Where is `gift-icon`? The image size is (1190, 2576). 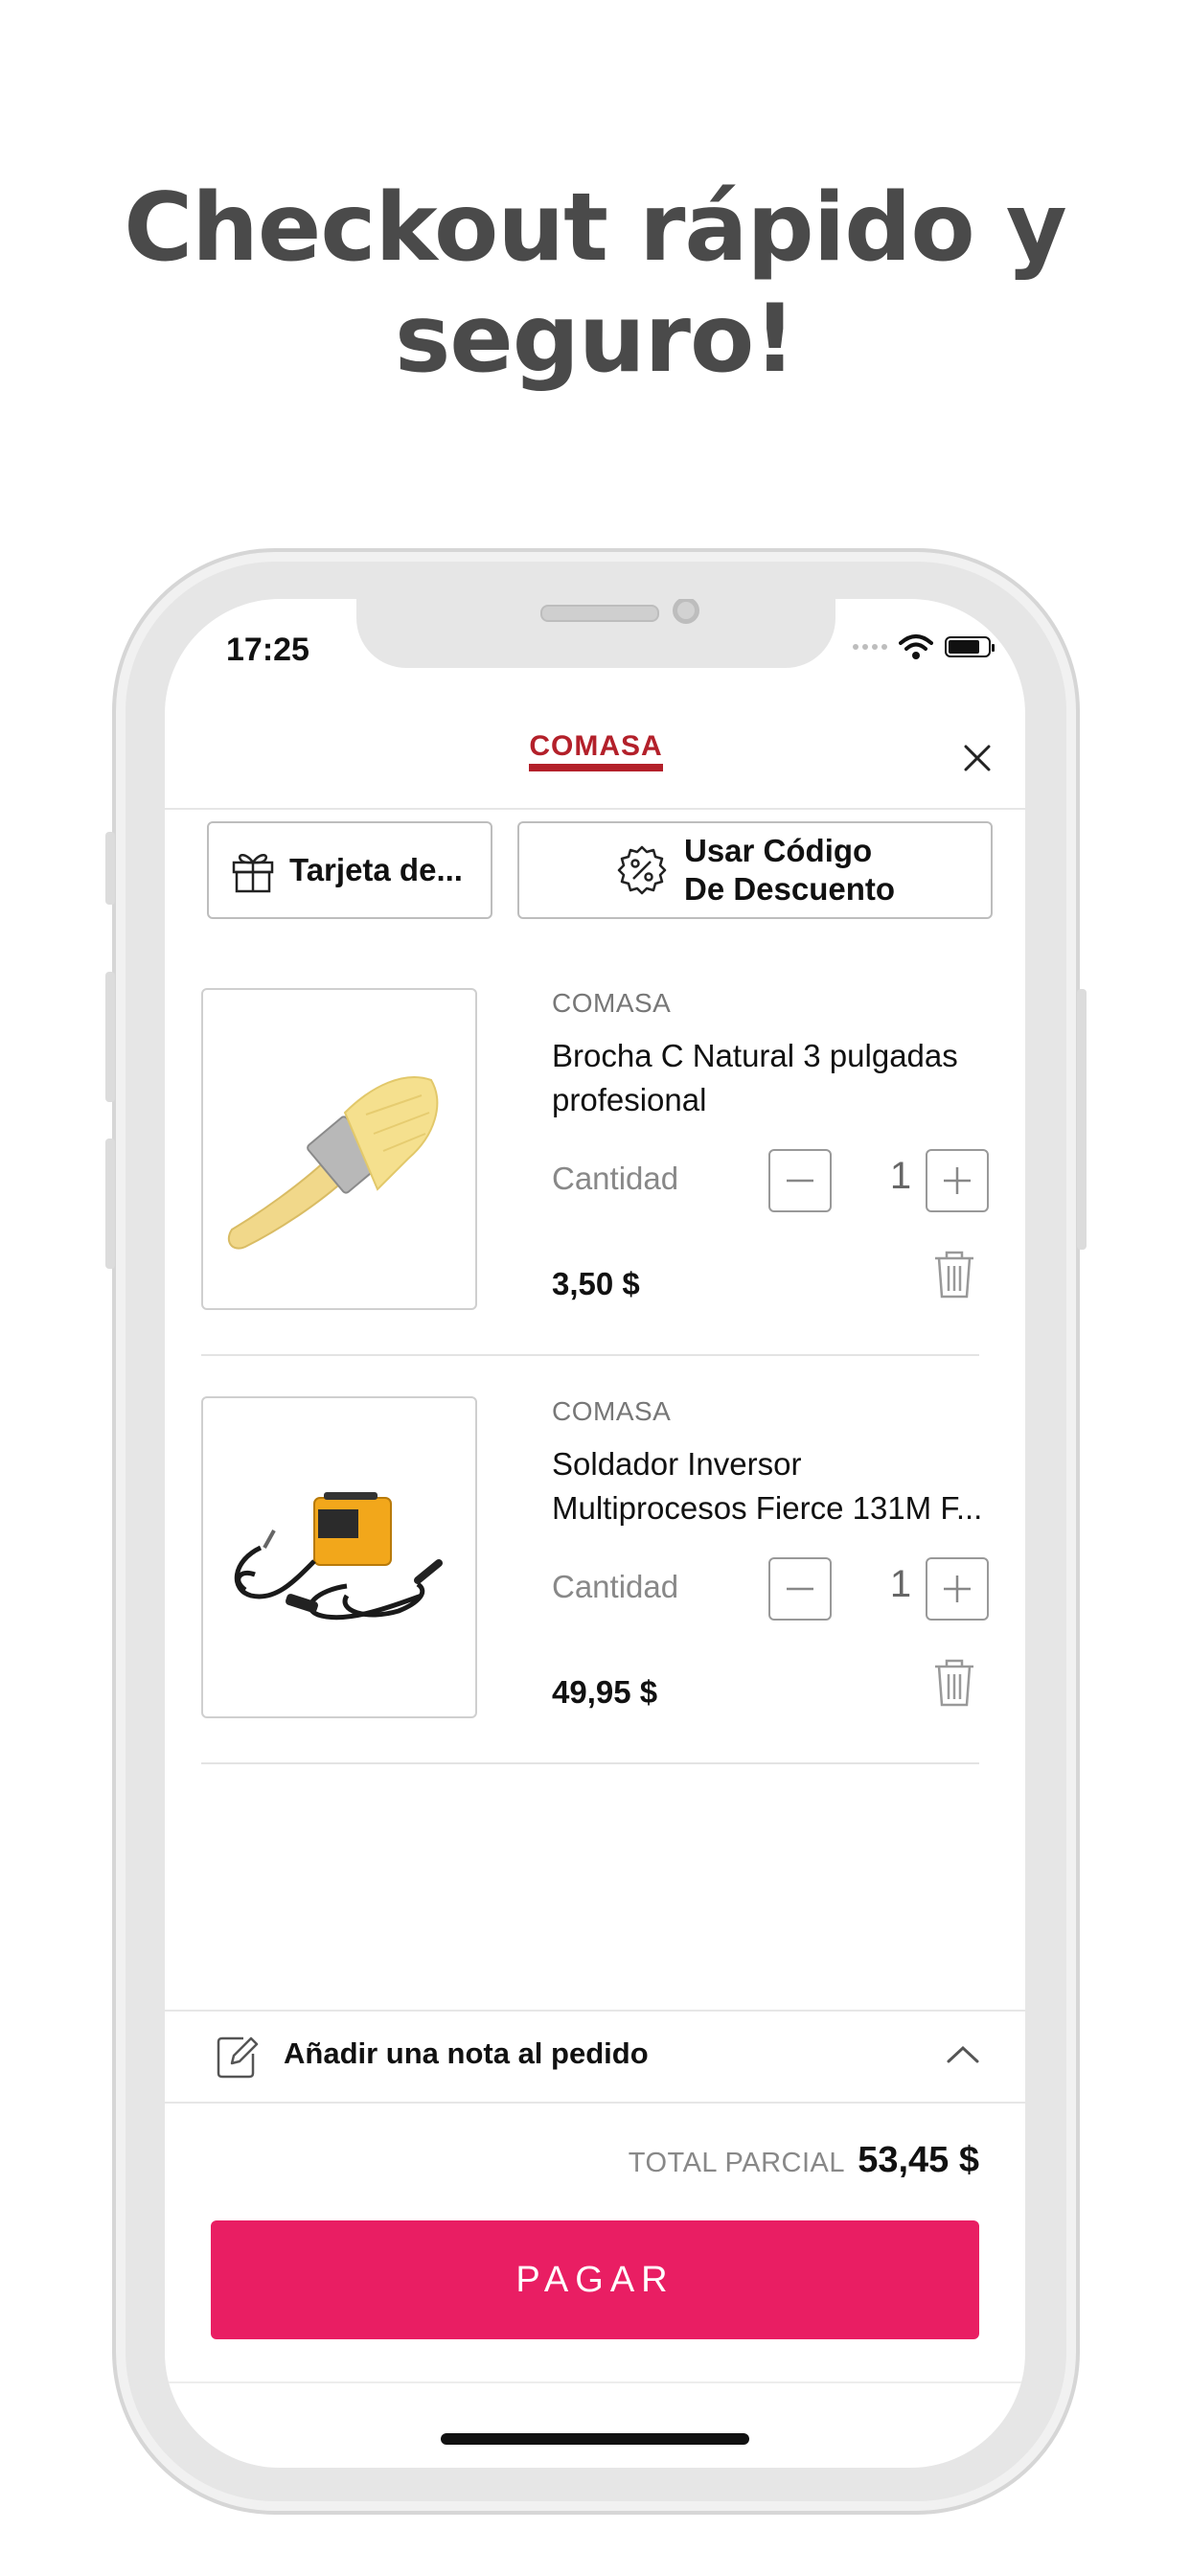
gift-icon is located at coordinates (253, 874).